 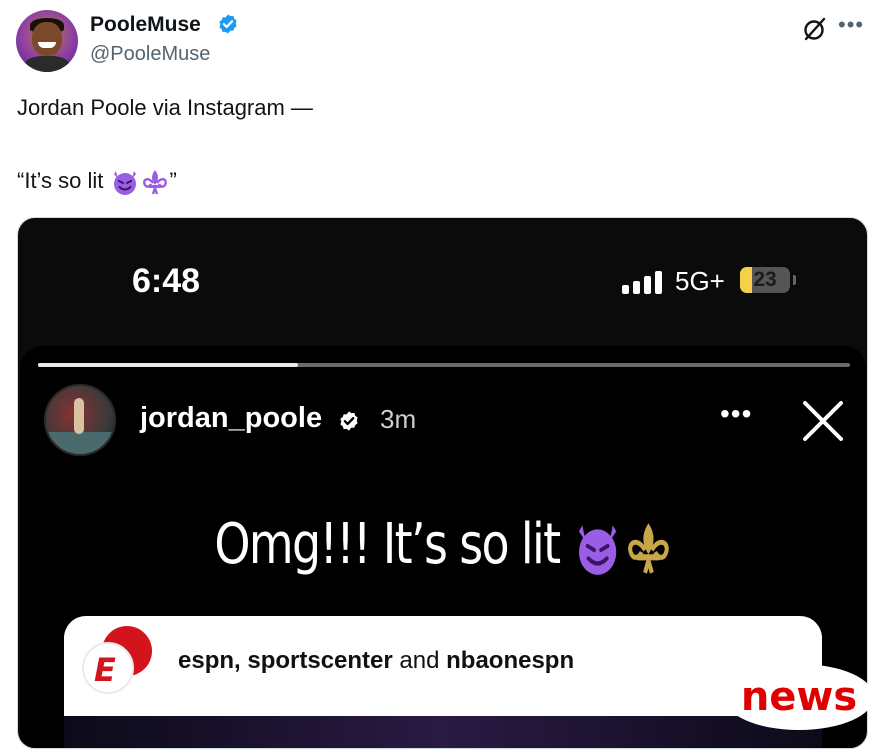 I want to click on story-verified-icon, so click(x=349, y=421).